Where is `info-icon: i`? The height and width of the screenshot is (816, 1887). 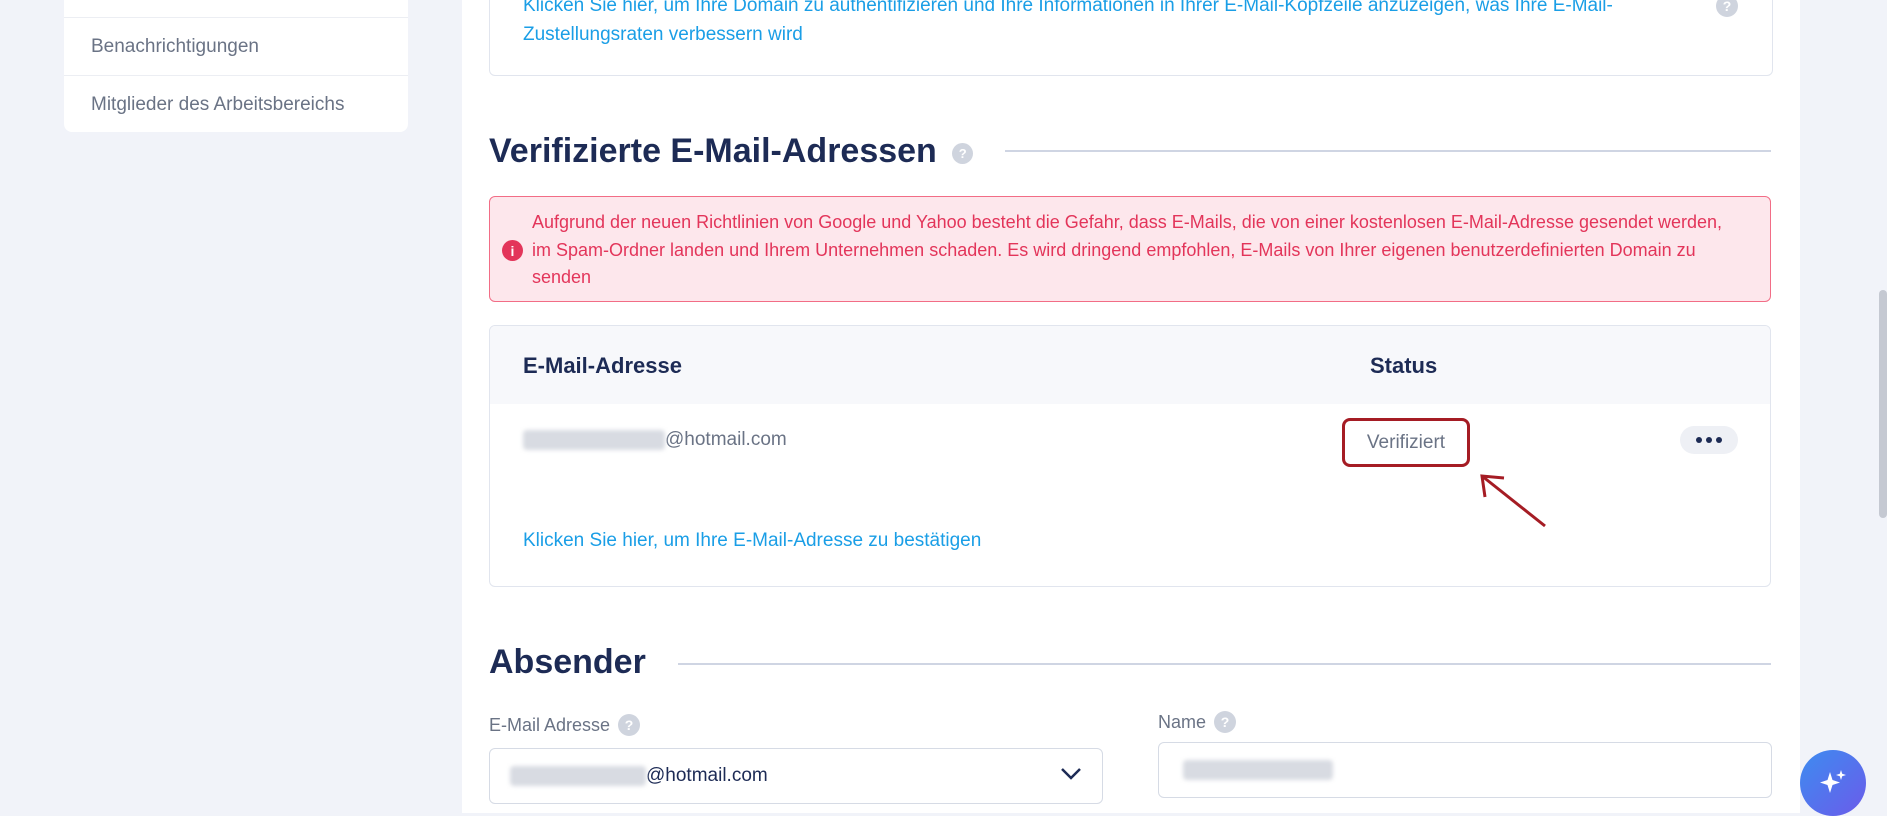 info-icon: i is located at coordinates (512, 250).